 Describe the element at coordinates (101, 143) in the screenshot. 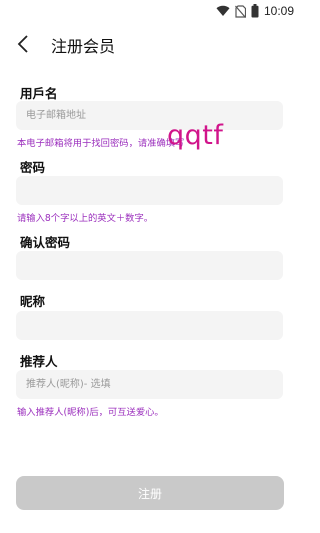

I see `username-hint: 本电子邮箱将用于找回密码，请准确填写` at that location.